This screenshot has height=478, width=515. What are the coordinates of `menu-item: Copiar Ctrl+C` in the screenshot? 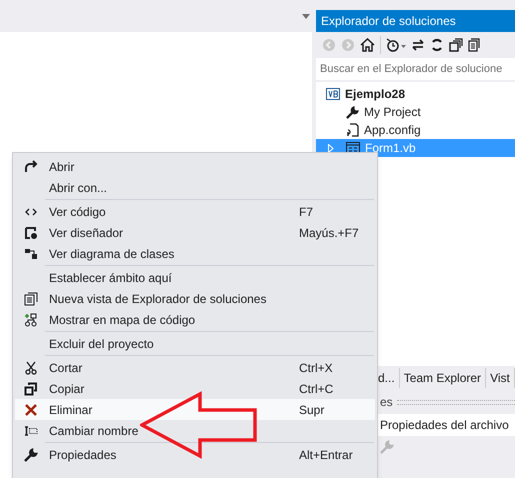 It's located at (195, 388).